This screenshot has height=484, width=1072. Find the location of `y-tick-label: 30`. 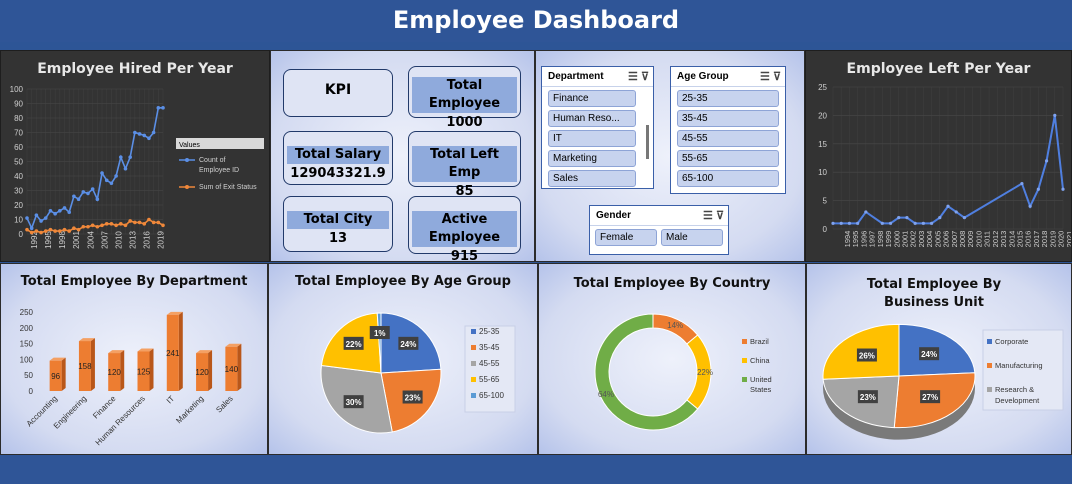

y-tick-label: 30 is located at coordinates (18, 191).